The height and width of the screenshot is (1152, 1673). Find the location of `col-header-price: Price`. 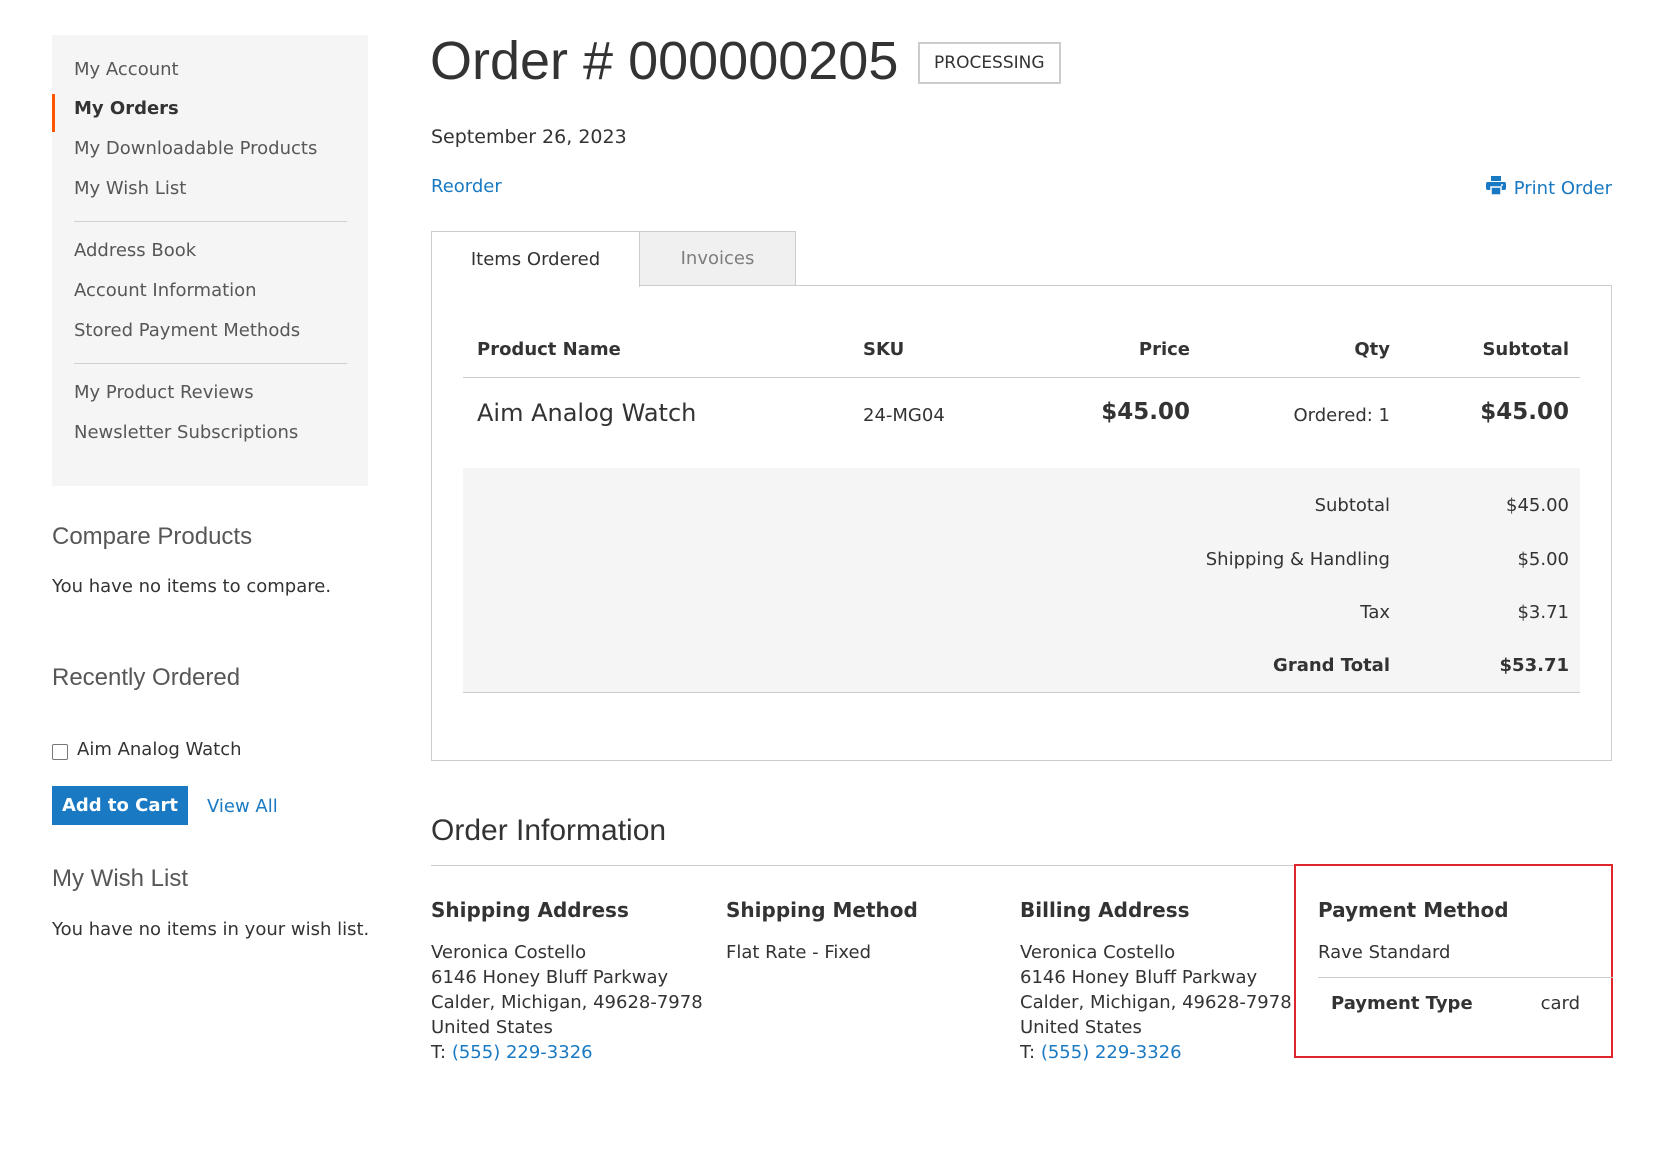

col-header-price: Price is located at coordinates (1164, 349).